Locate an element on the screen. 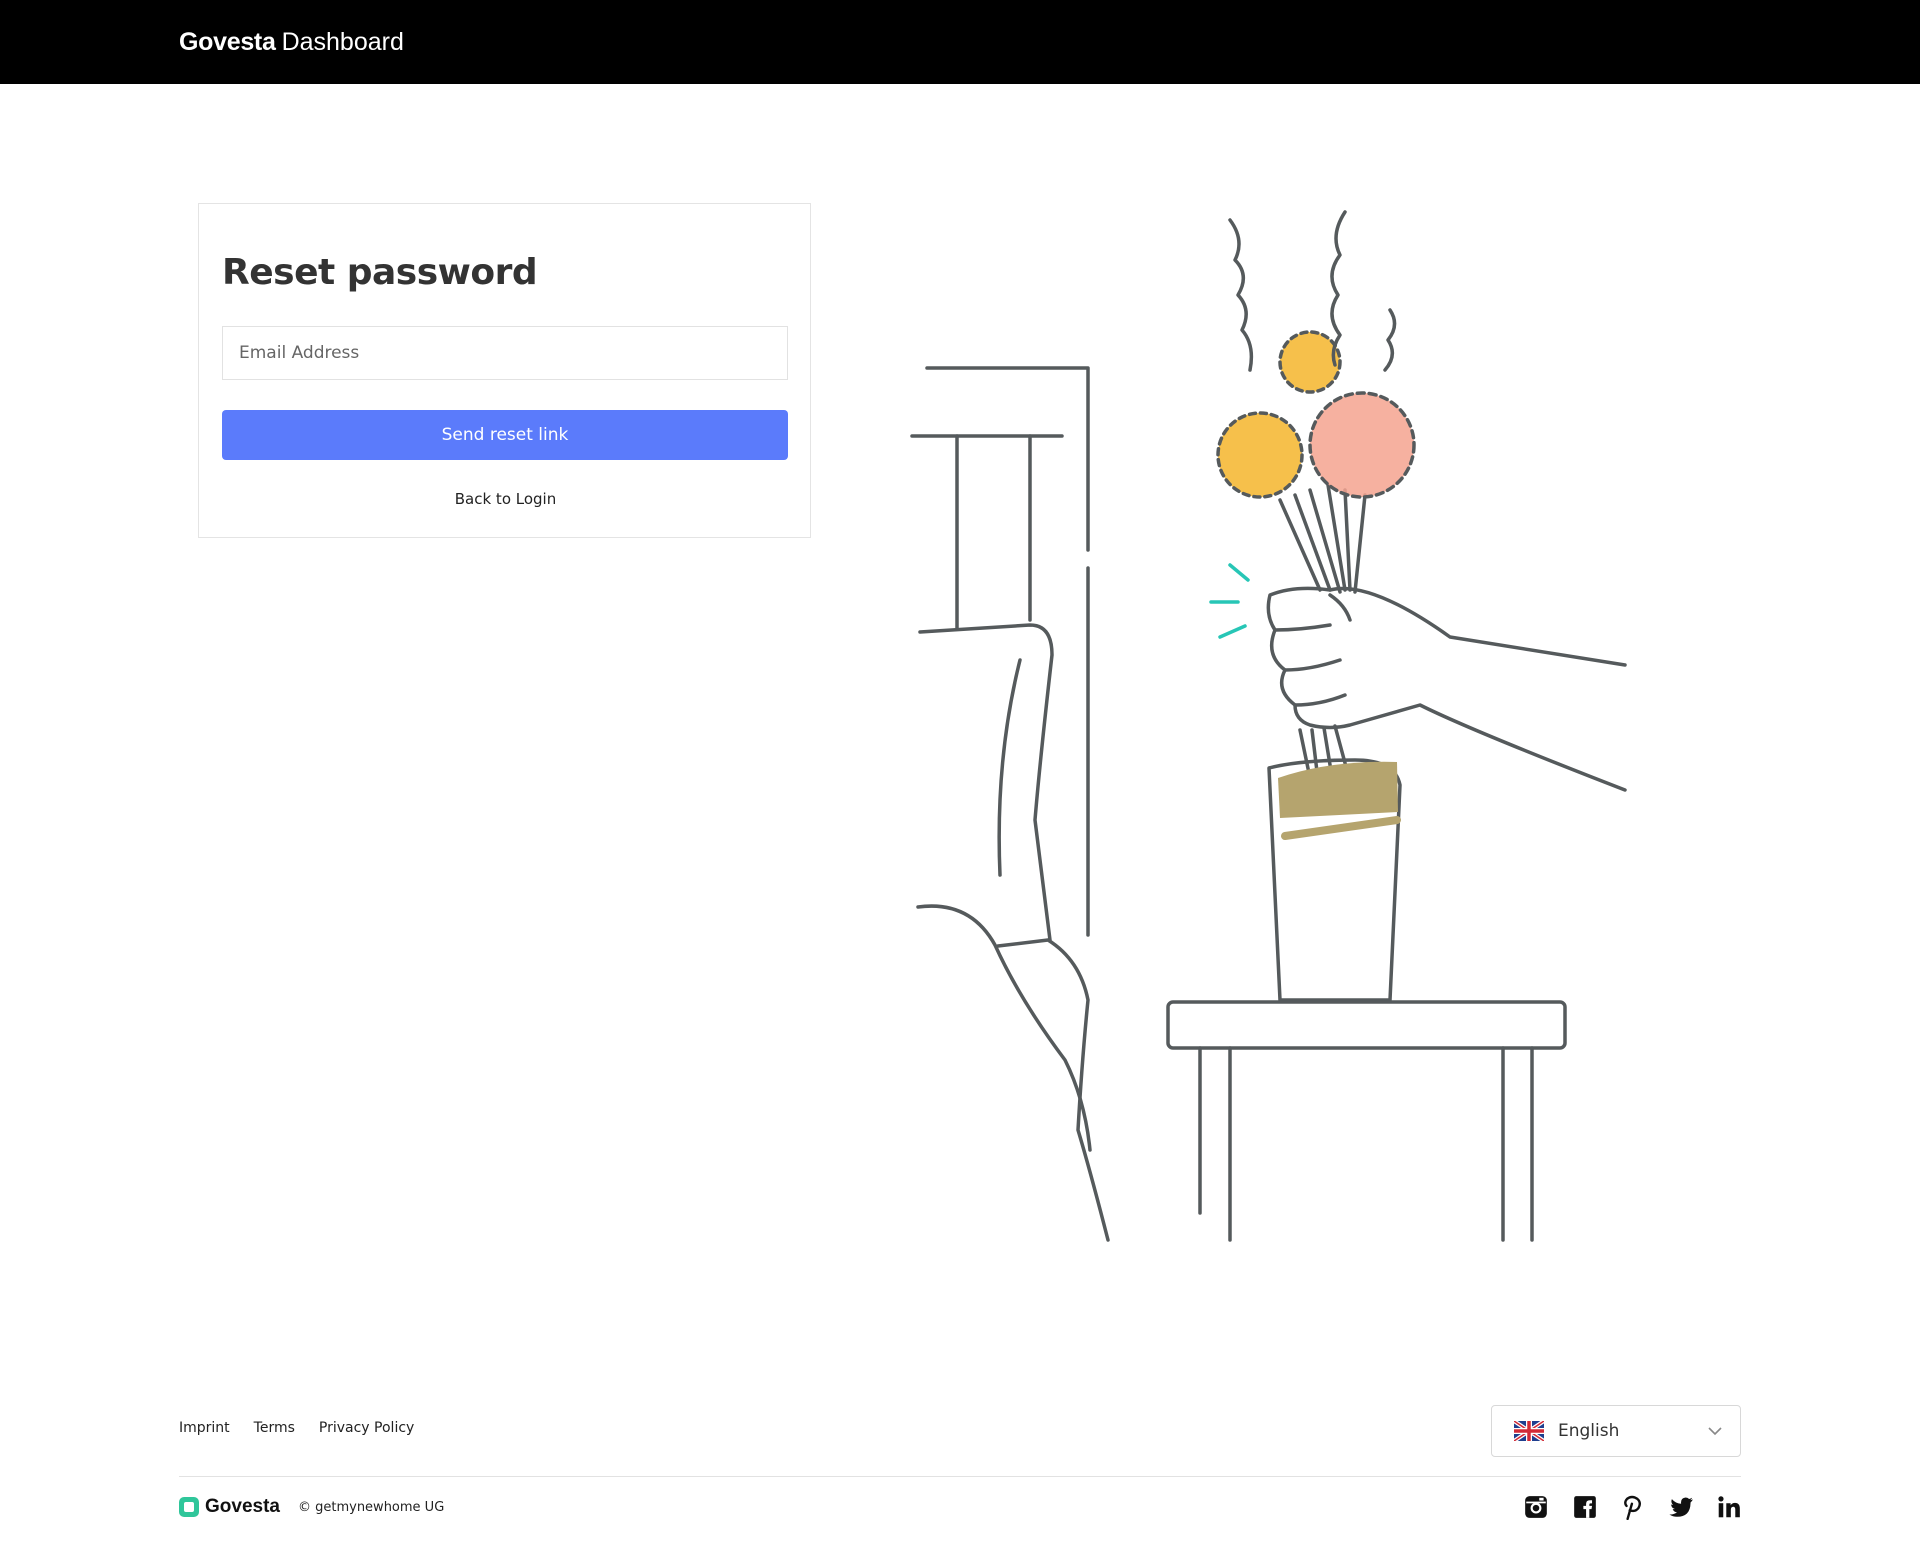  linkedin-icon is located at coordinates (1729, 1507).